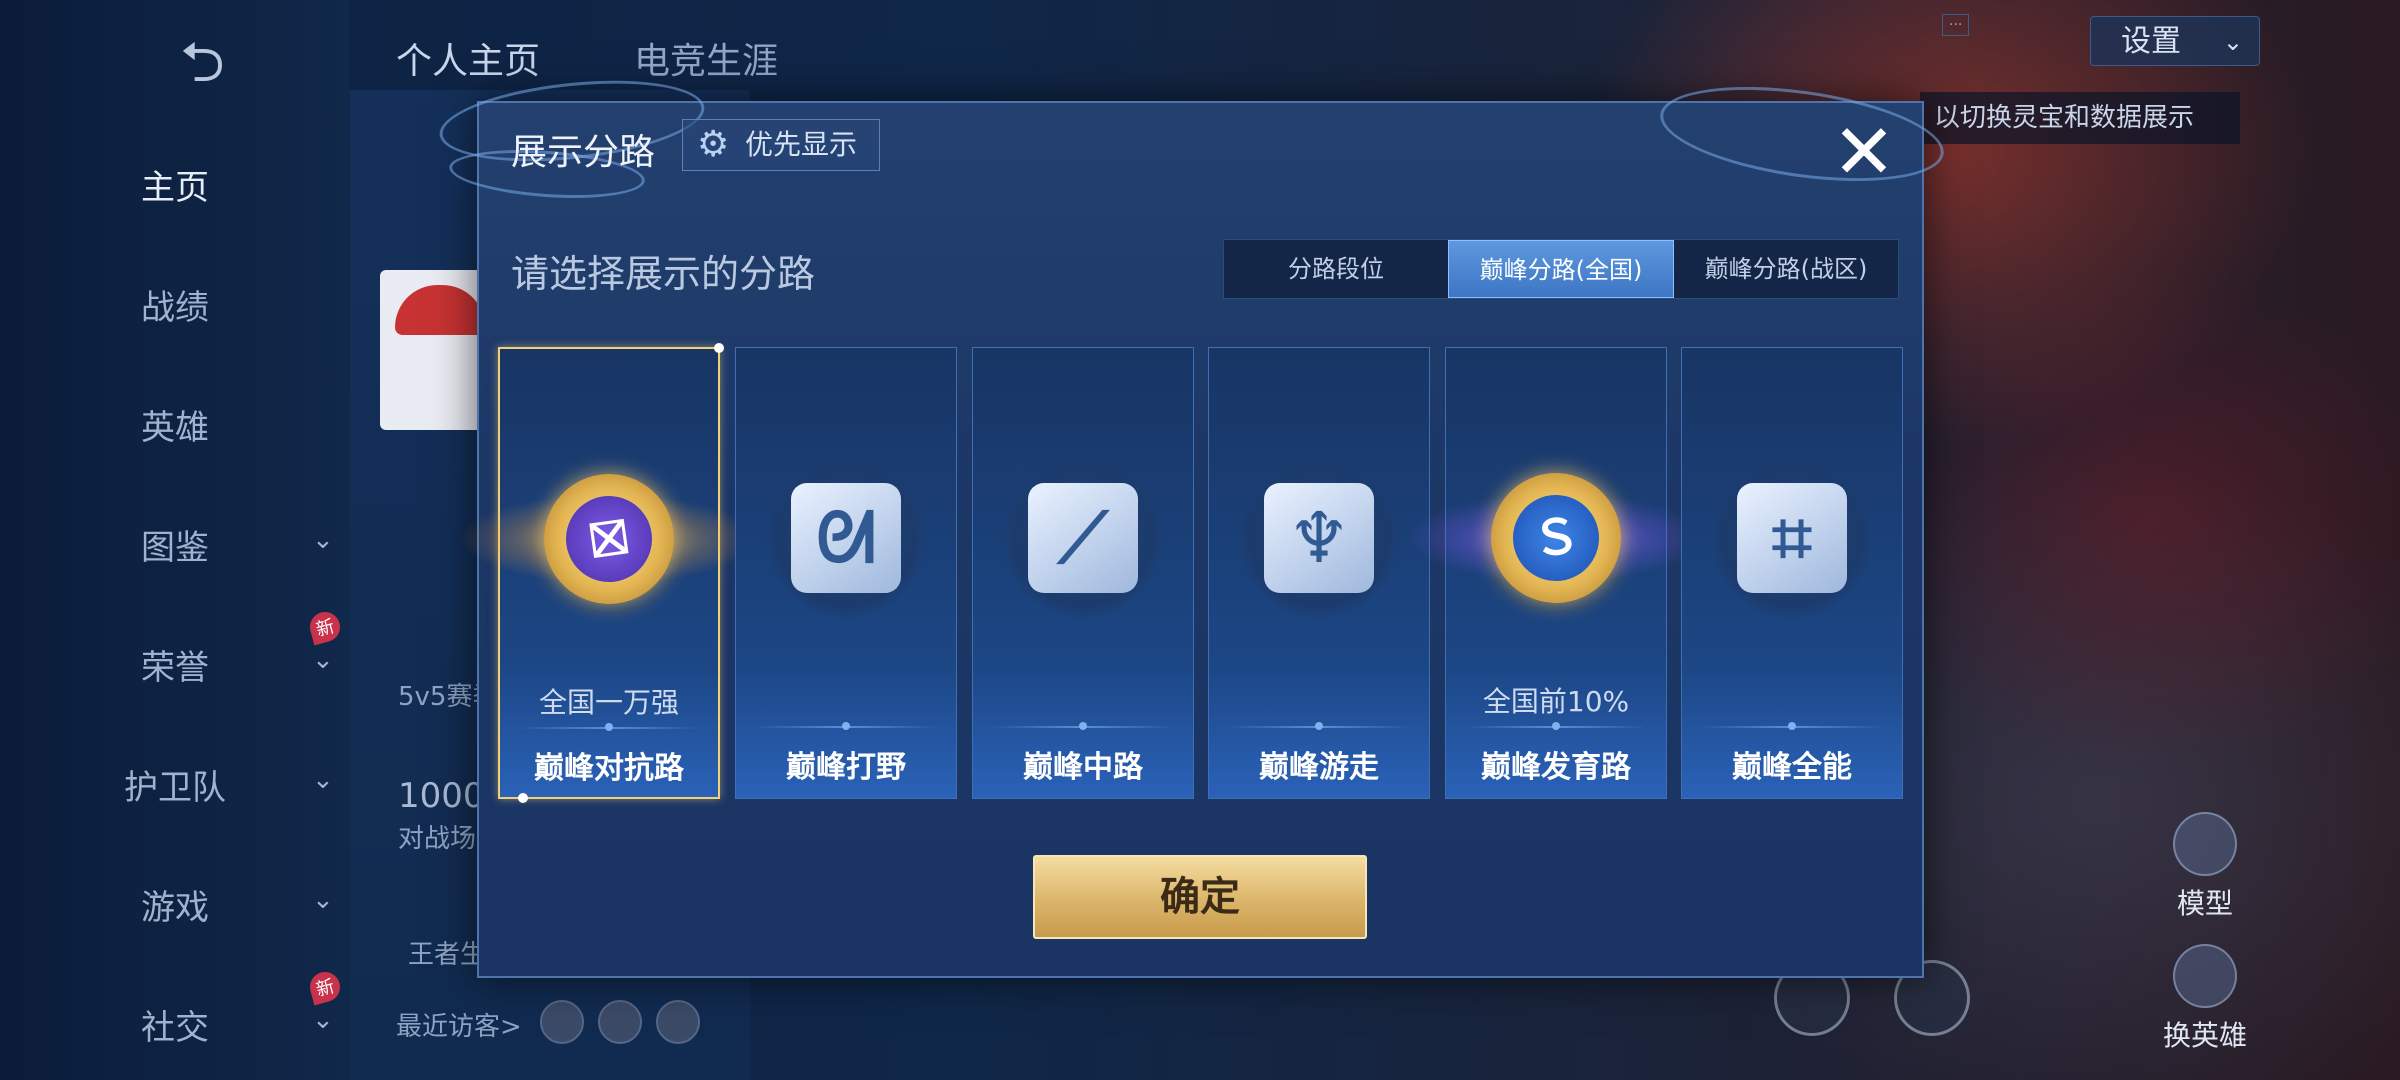 The height and width of the screenshot is (1080, 2400). I want to click on tab-peak-lane-national: 巅峰分路(全国), so click(1561, 269).